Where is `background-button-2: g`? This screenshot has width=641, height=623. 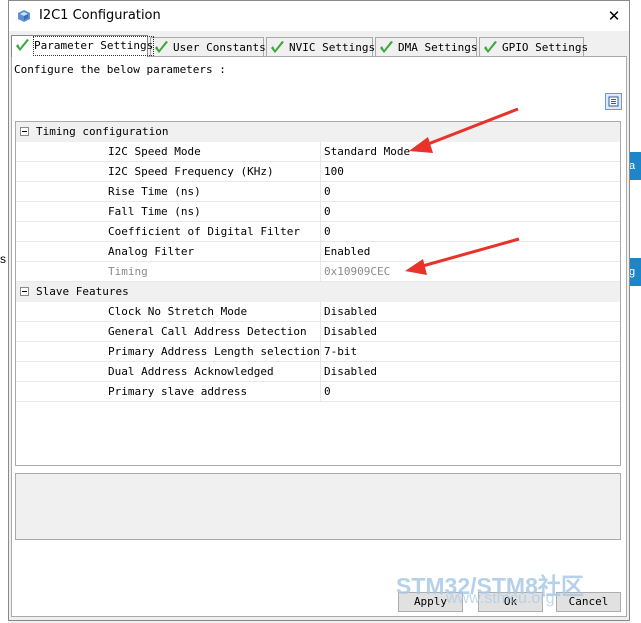 background-button-2: g is located at coordinates (635, 272).